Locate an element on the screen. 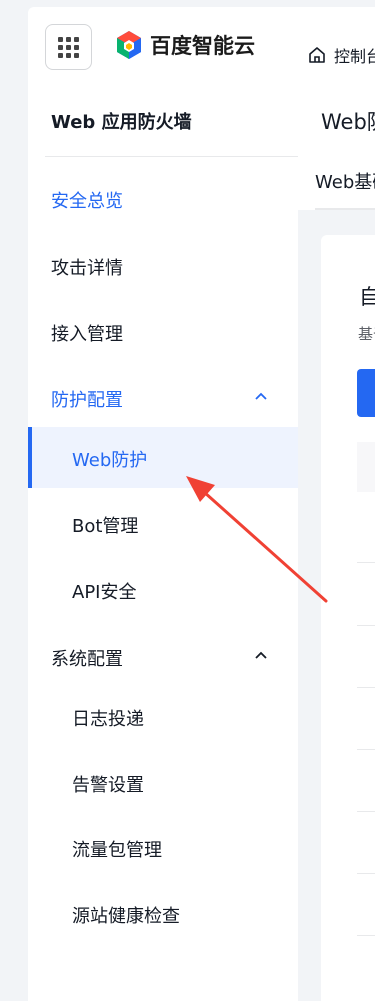 This screenshot has height=1001, width=375. sidebar-item-log-delivery: 日志投递 is located at coordinates (108, 718).